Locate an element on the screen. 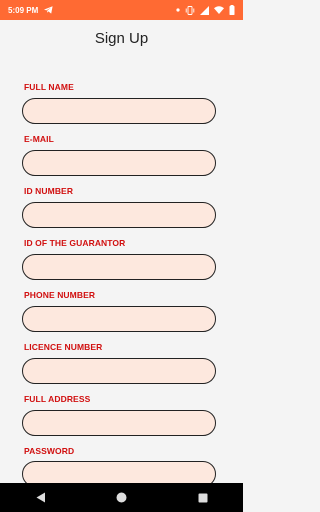  guarantor-id-label: ID OF THE GUARANTOR is located at coordinates (75, 243).